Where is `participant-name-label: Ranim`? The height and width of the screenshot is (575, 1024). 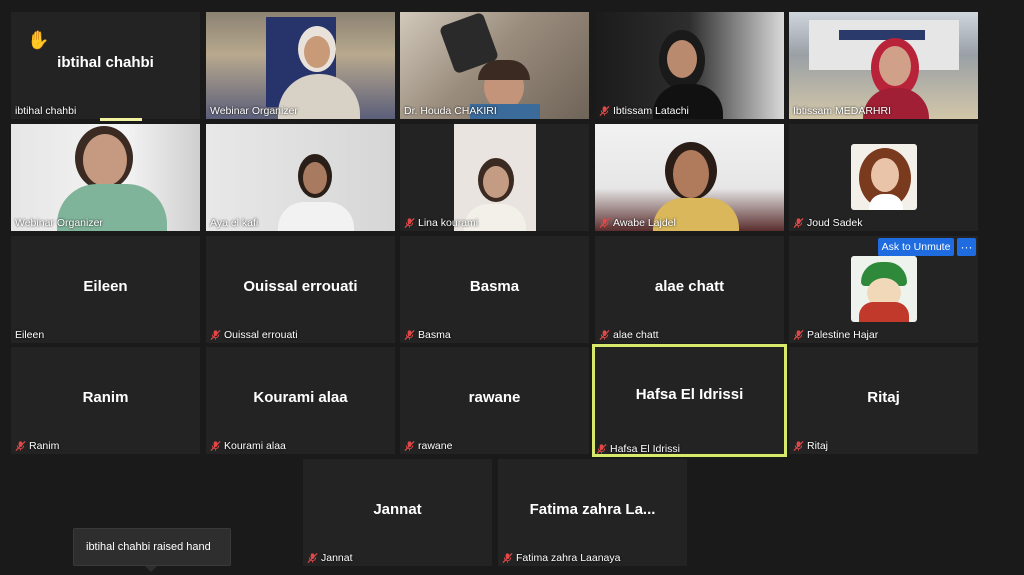 participant-name-label: Ranim is located at coordinates (37, 446).